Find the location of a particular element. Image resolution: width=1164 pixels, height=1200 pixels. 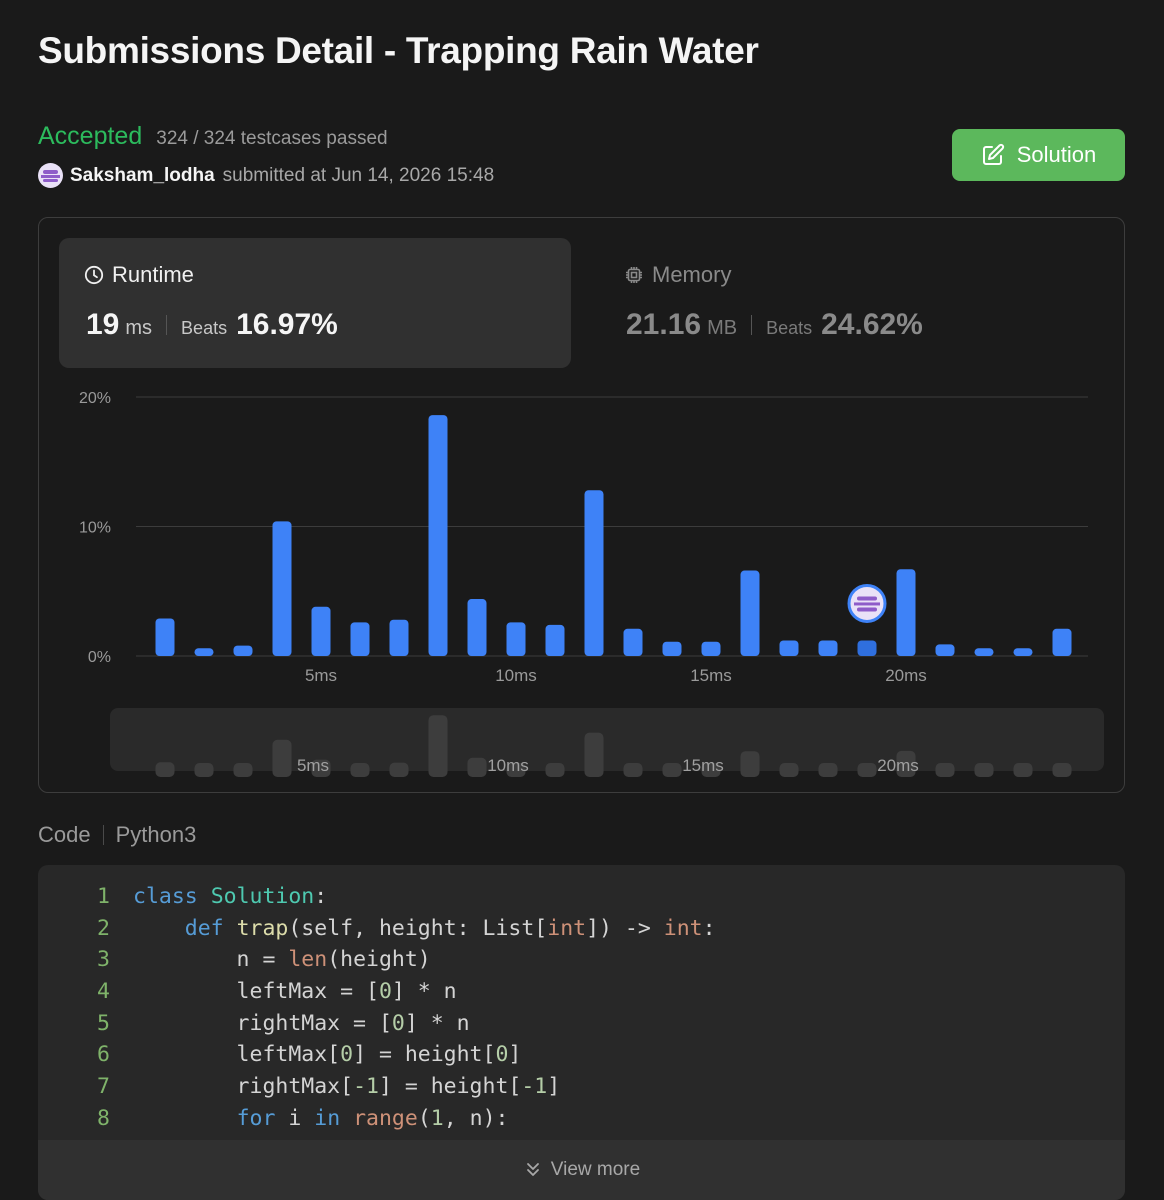

y-tick-label: 0% is located at coordinates (99, 657).